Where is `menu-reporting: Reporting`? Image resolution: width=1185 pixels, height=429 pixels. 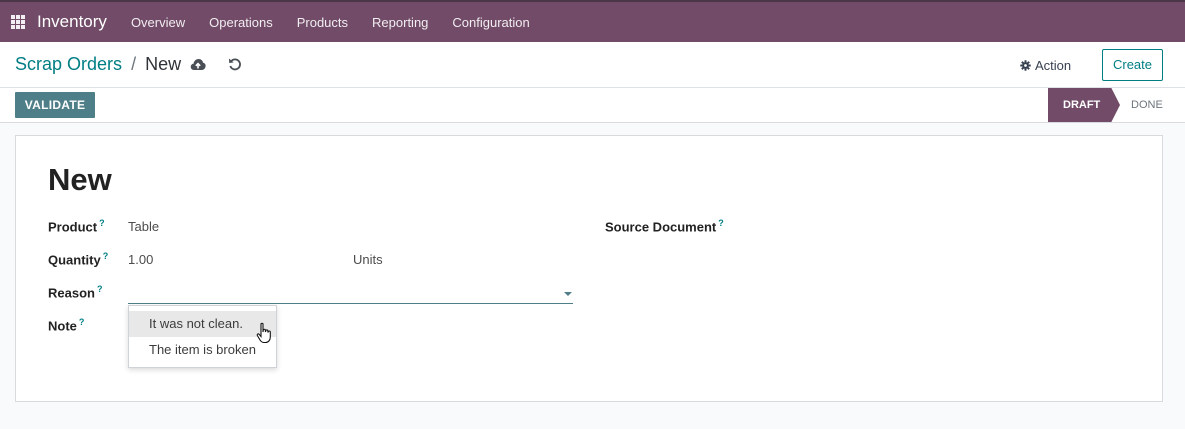
menu-reporting: Reporting is located at coordinates (400, 22).